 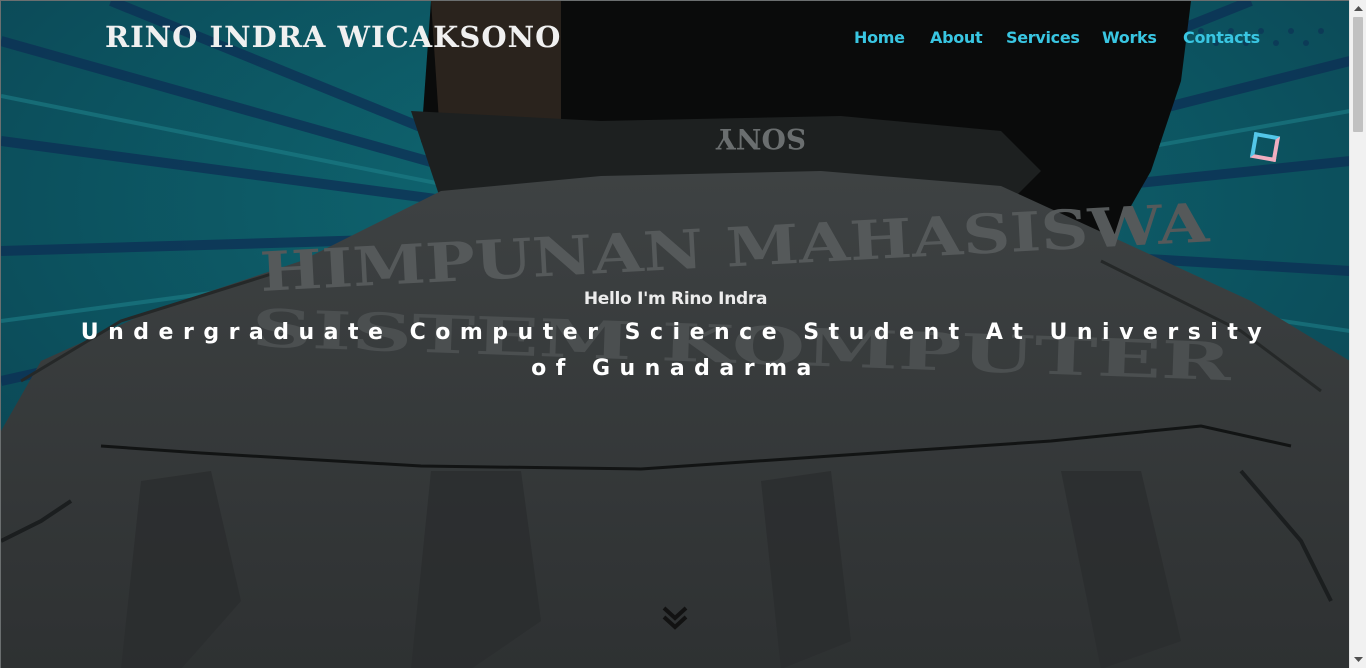 I want to click on collar-print: SONY, so click(x=760, y=138).